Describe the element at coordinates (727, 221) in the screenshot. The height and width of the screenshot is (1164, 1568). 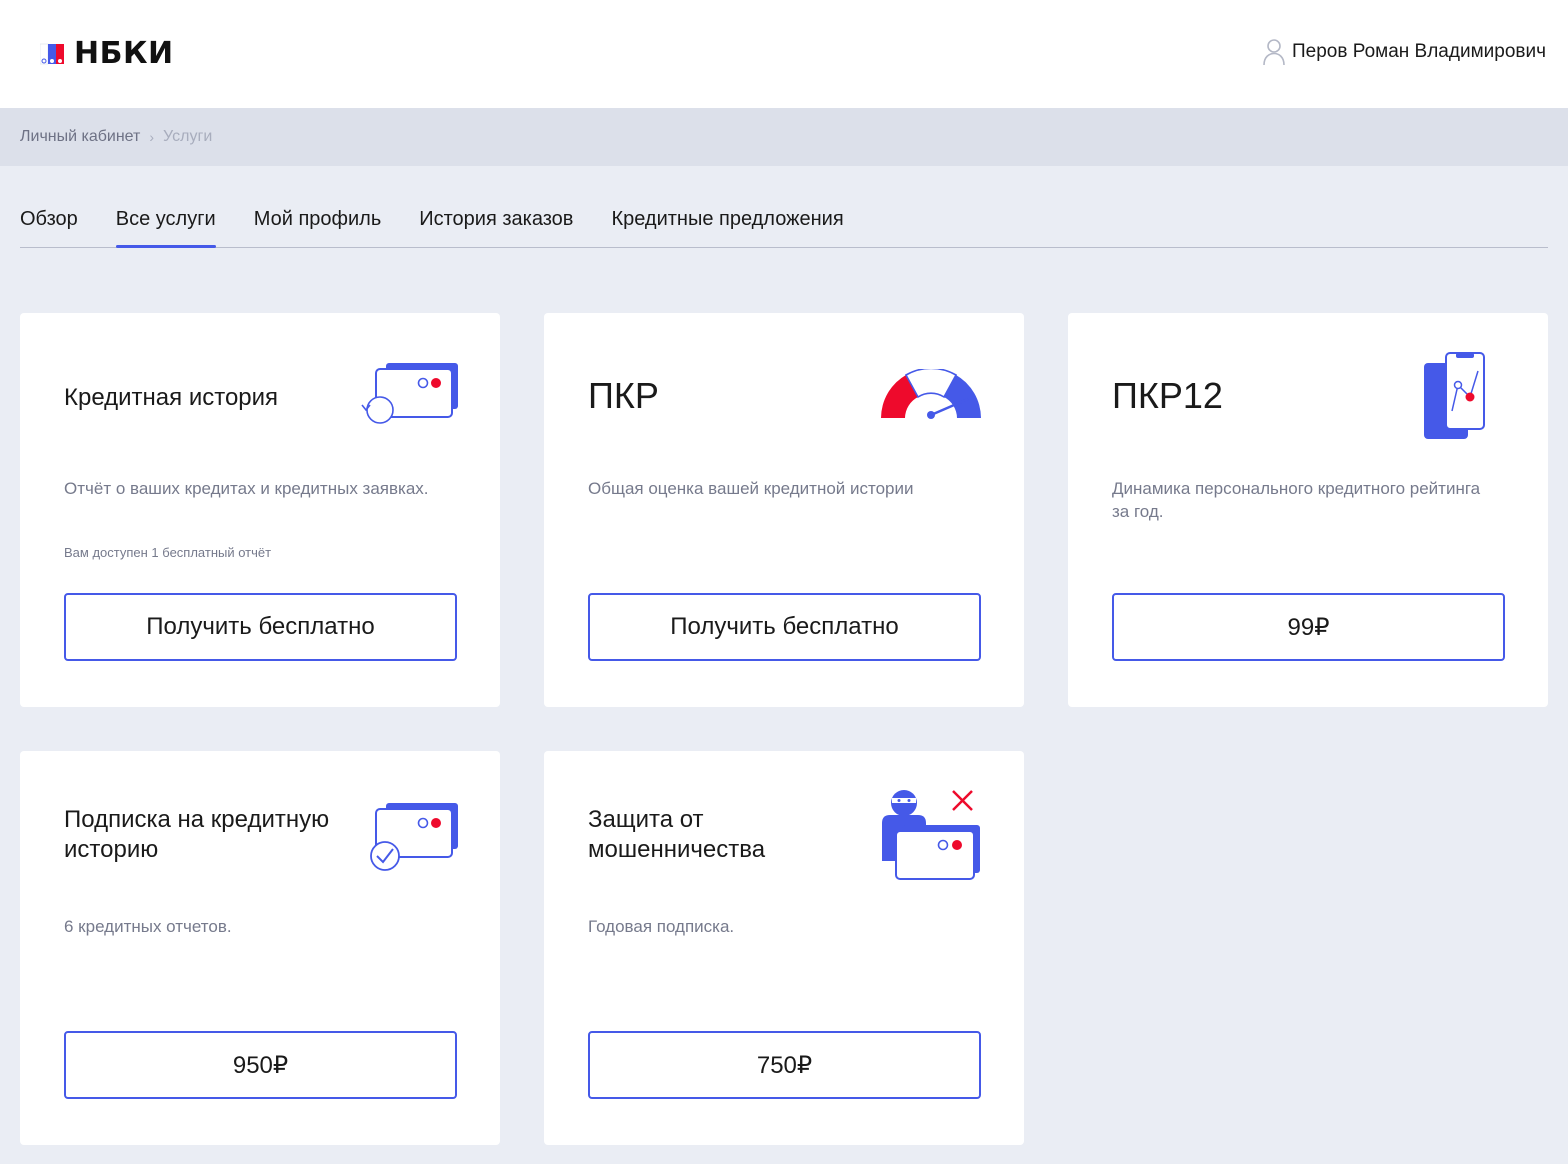
I see `tab-credit-offers: Кредитные предложения` at that location.